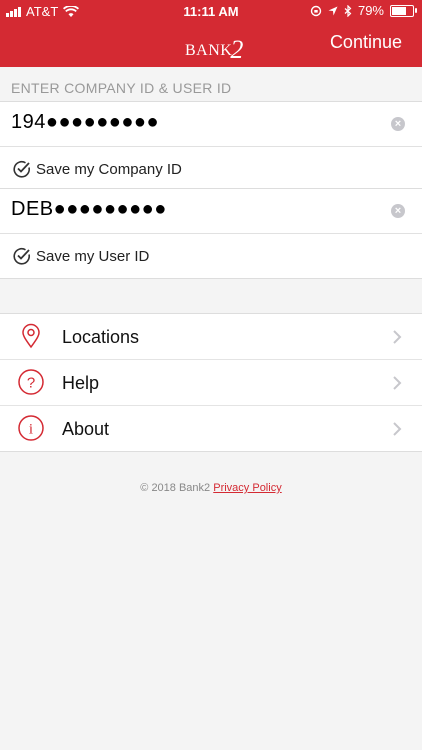 The image size is (422, 750). I want to click on clear-company-id-icon: ×, so click(398, 124).